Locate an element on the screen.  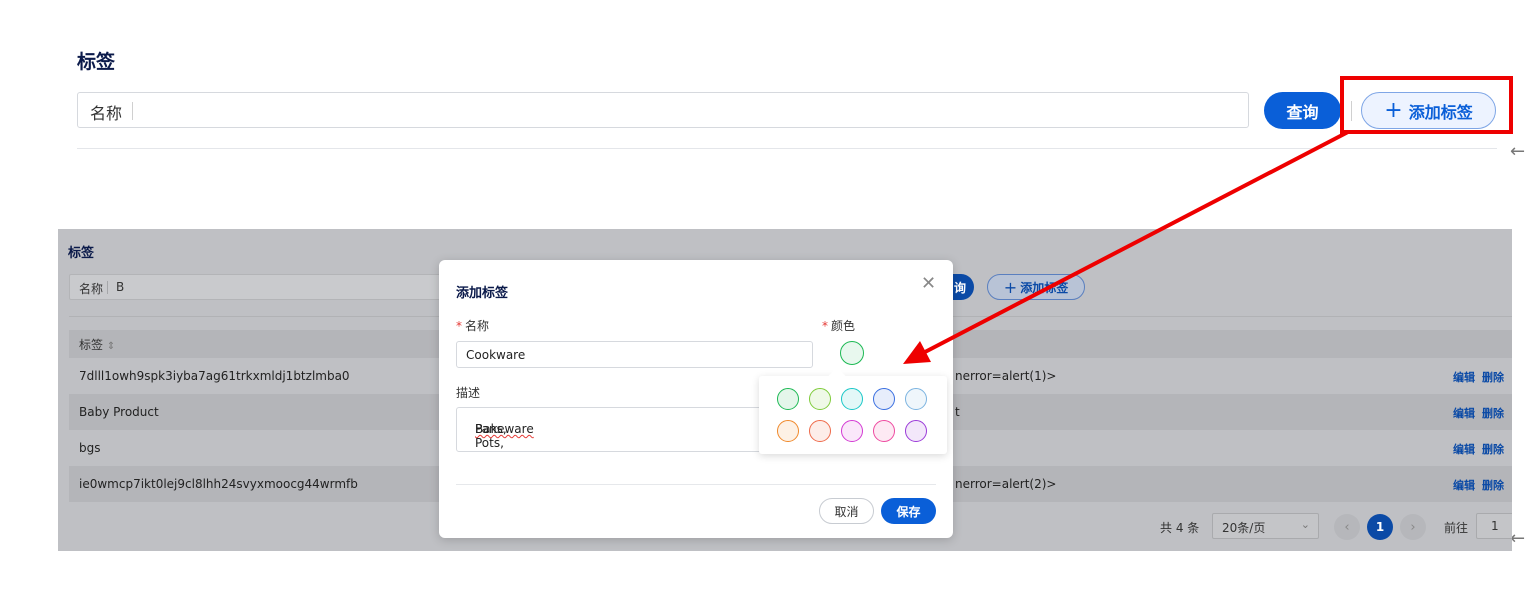
pagination-total: 共 4 条 is located at coordinates (1180, 528).